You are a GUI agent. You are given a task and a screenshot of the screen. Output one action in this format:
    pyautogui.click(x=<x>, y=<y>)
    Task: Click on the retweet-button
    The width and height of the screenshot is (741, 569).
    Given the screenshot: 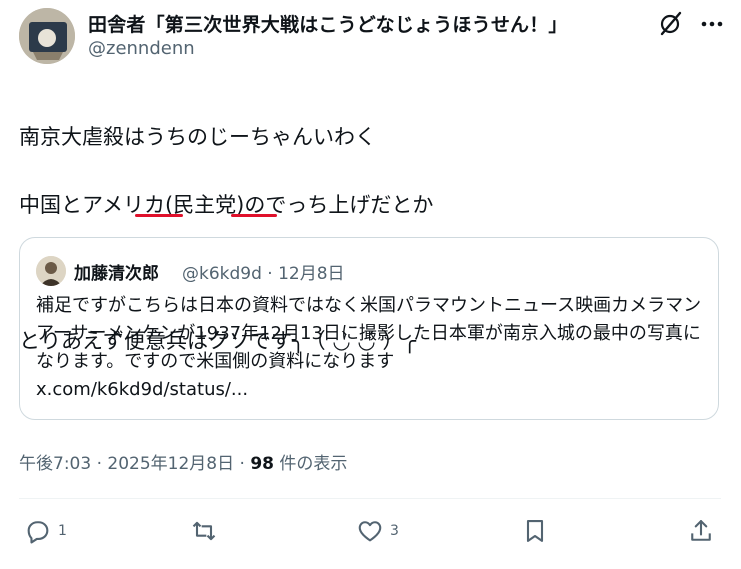 What is the action you would take?
    pyautogui.click(x=204, y=531)
    